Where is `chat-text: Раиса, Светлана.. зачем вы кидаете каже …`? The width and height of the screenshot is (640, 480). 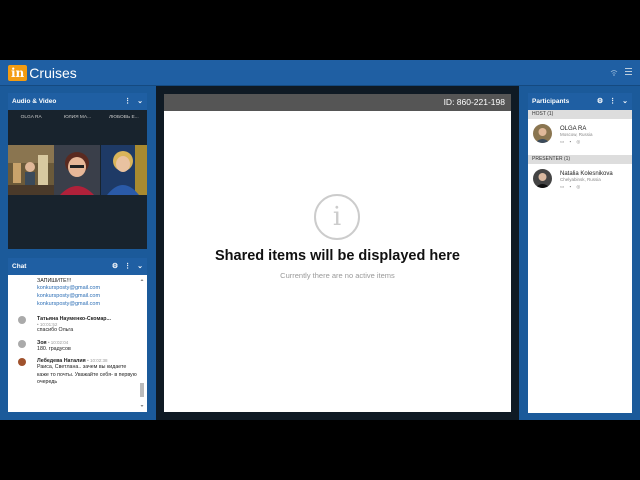 chat-text: Раиса, Светлана.. зачем вы кидаете каже … is located at coordinates (87, 374).